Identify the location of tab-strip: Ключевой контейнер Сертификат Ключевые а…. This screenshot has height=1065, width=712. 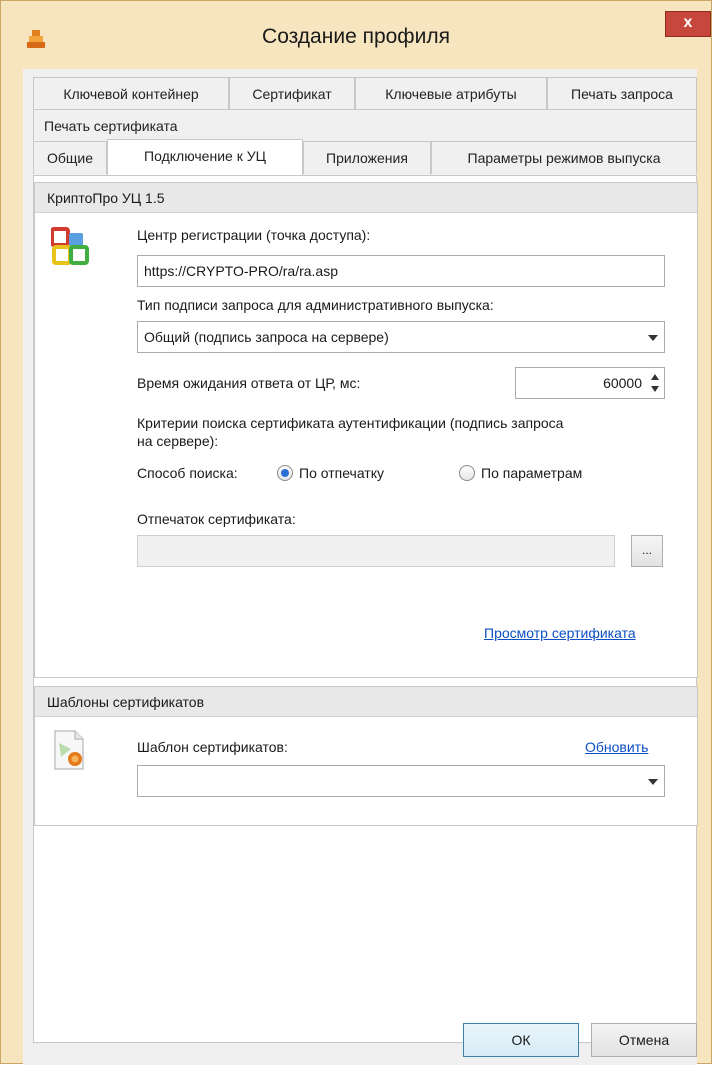
(360, 122).